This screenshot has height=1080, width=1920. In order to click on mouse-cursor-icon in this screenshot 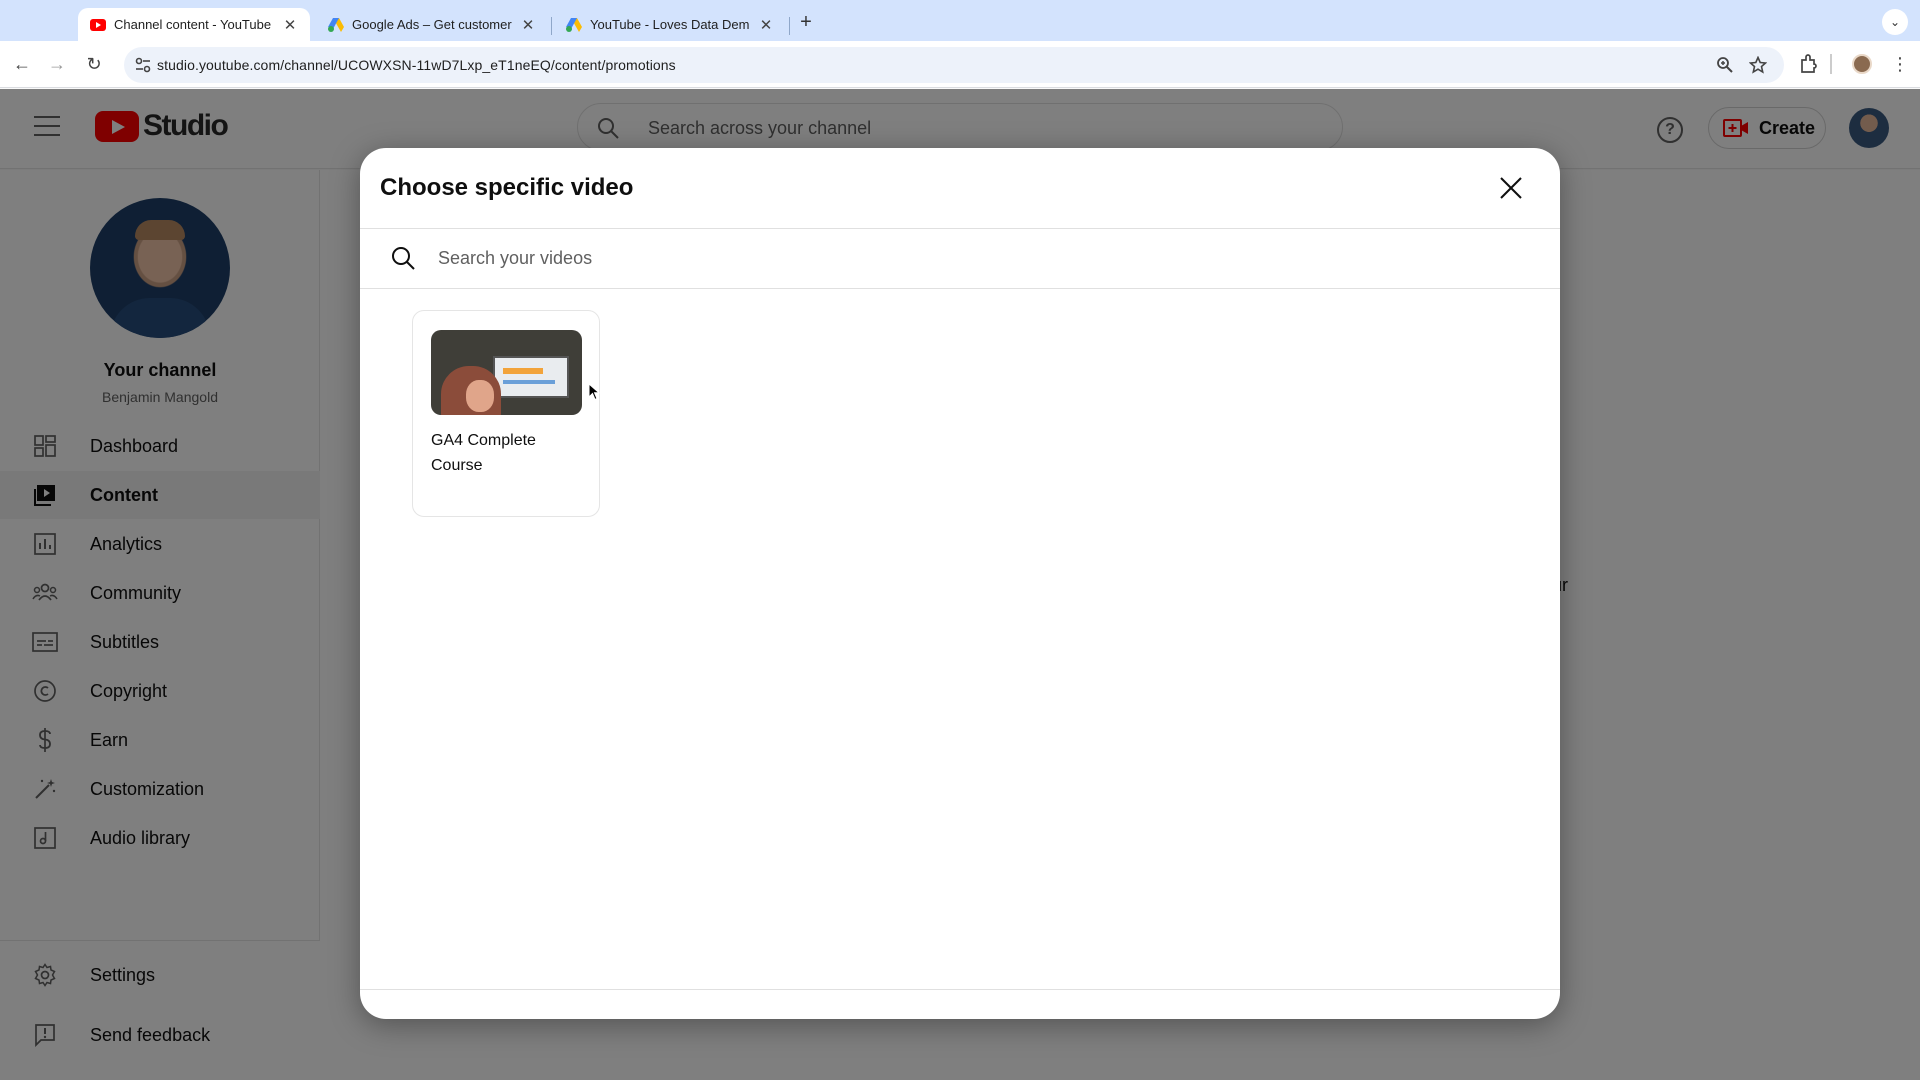, I will do `click(594, 392)`.